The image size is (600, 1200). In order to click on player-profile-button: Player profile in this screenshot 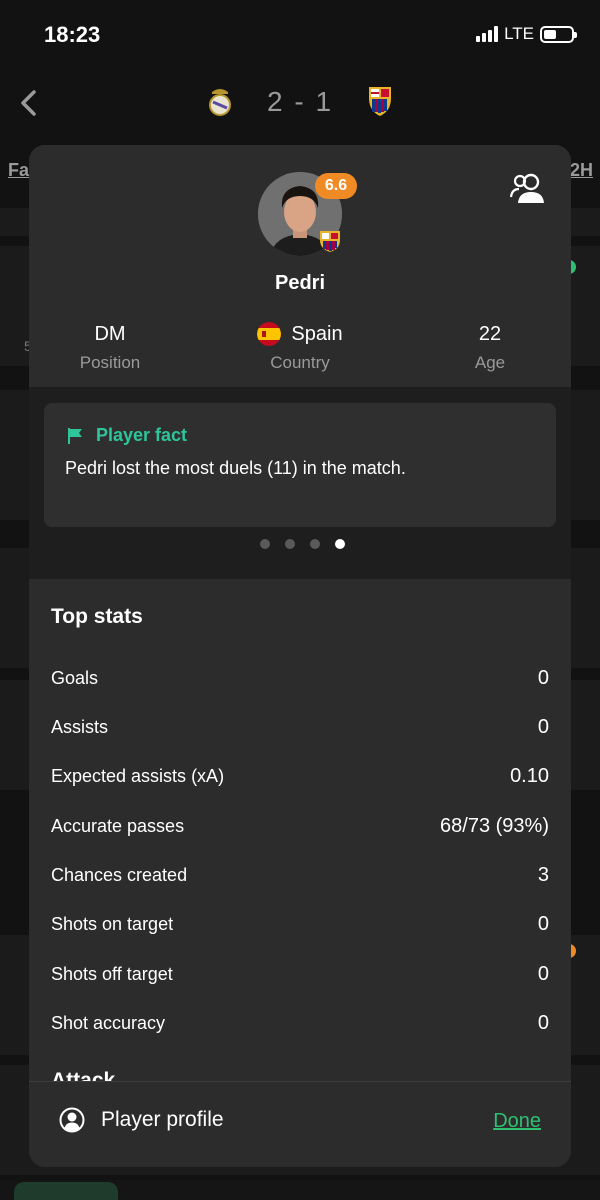, I will do `click(141, 1120)`.